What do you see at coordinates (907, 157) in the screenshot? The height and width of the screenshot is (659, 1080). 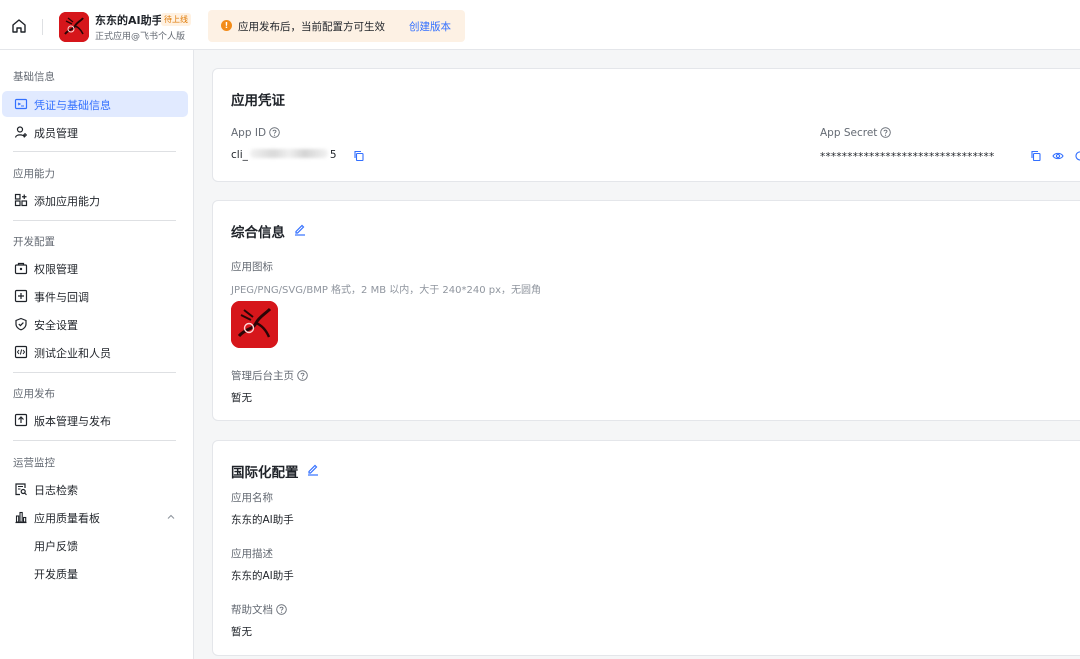 I see `app-secret-value: ********************************` at bounding box center [907, 157].